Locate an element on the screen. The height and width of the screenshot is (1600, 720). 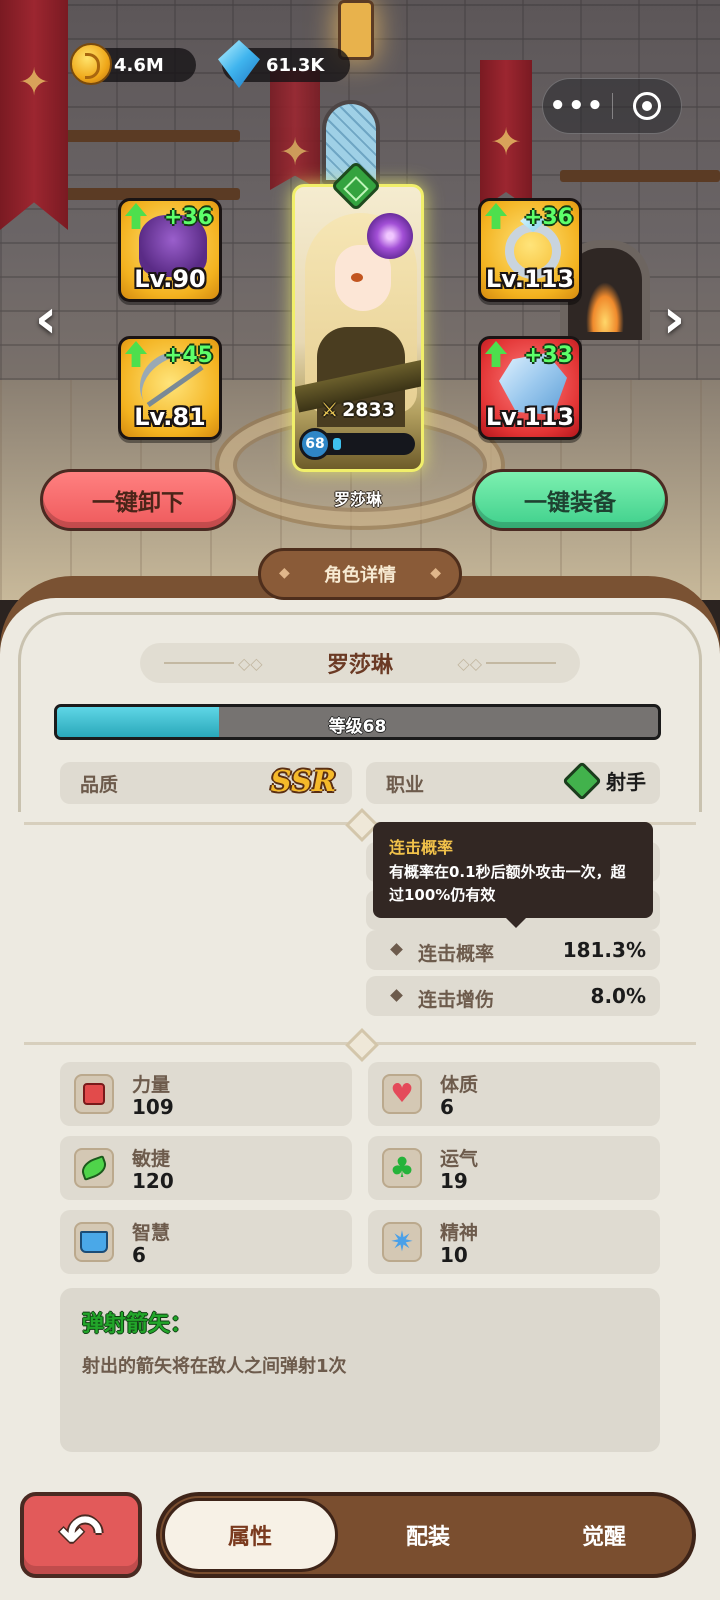
hero-power: ⚔ 2833 is located at coordinates (358, 410).